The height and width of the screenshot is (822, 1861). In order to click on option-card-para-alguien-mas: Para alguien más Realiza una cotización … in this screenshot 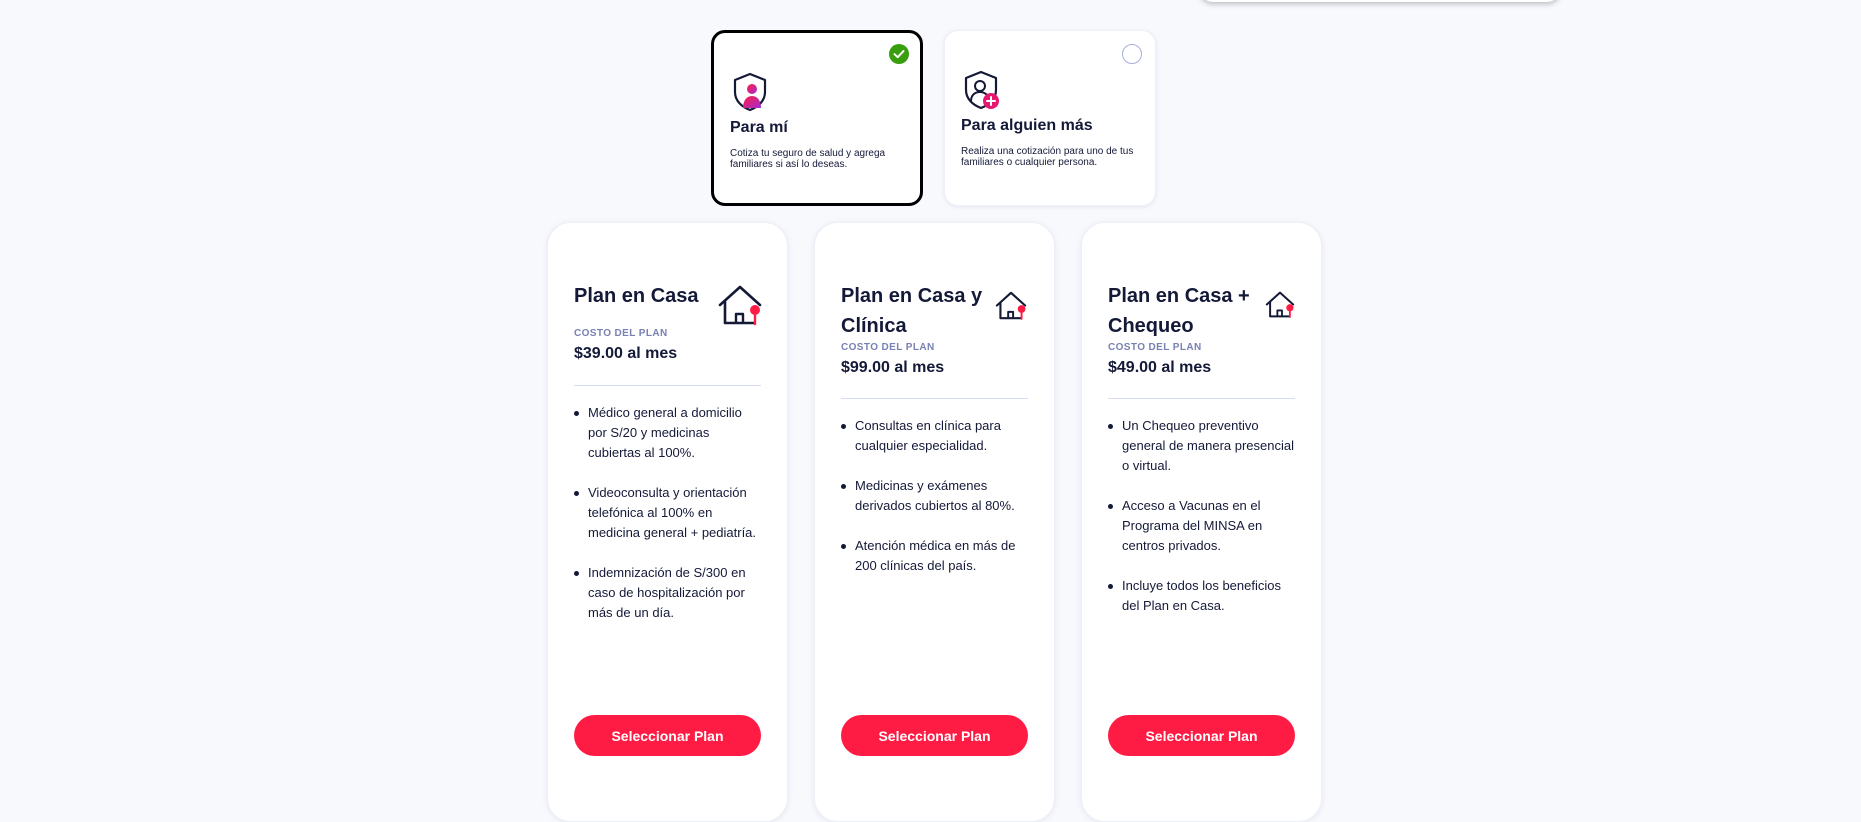, I will do `click(1050, 118)`.